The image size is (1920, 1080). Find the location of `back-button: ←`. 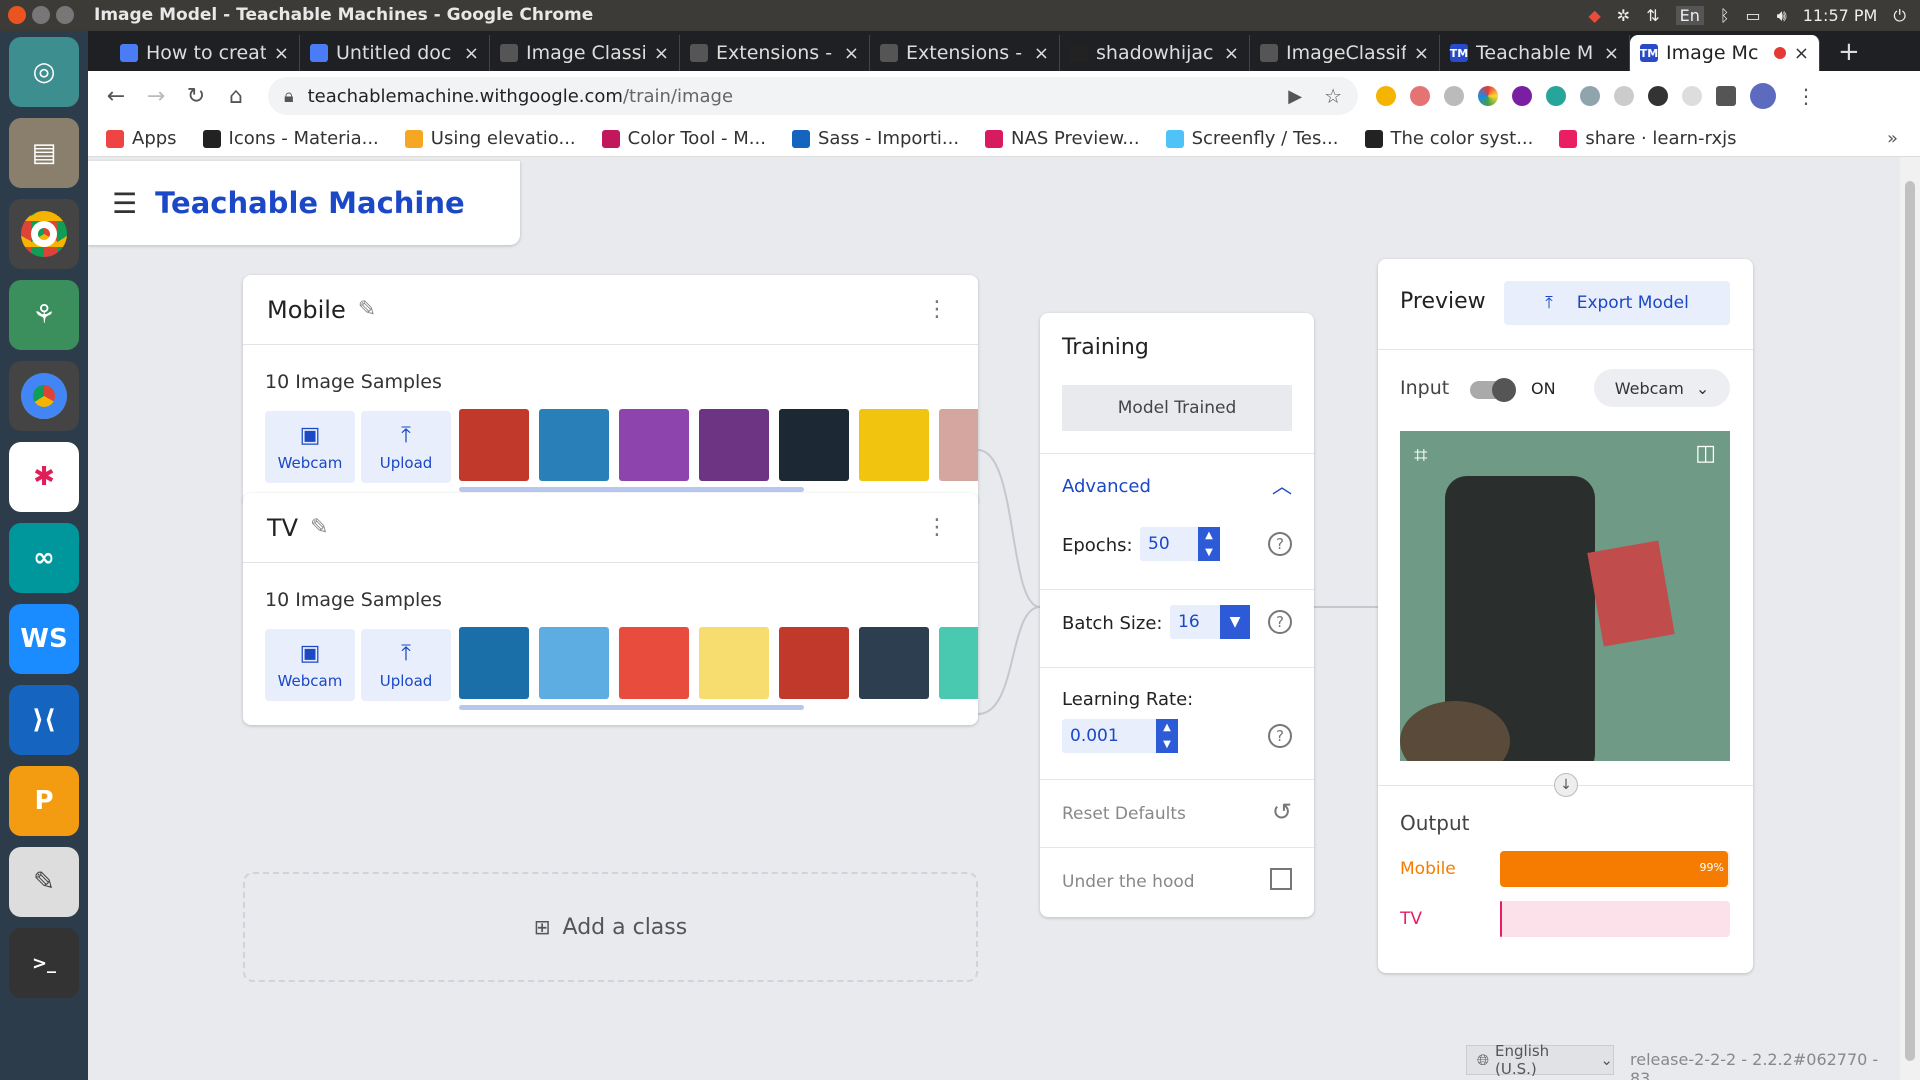

back-button: ← is located at coordinates (116, 96).